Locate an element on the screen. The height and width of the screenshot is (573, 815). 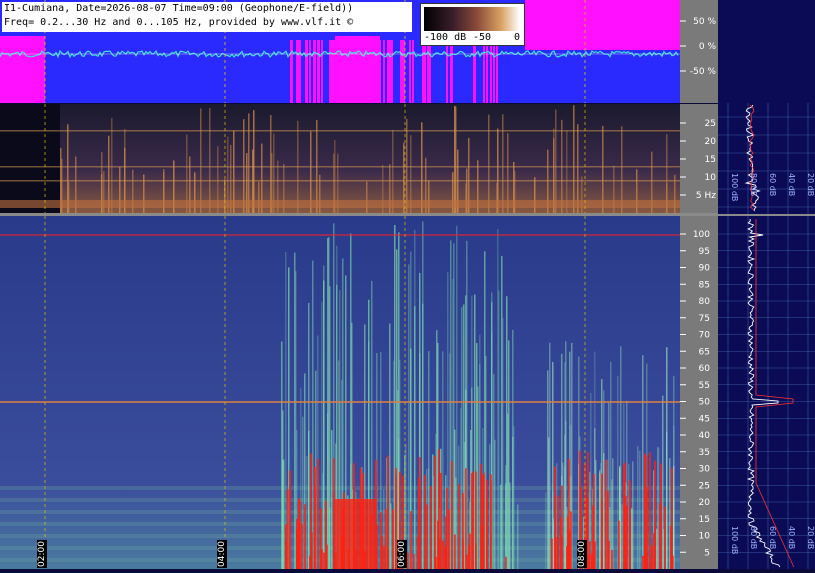
spectrogram-low-ytick-label: 20 is located at coordinates (711, 142).